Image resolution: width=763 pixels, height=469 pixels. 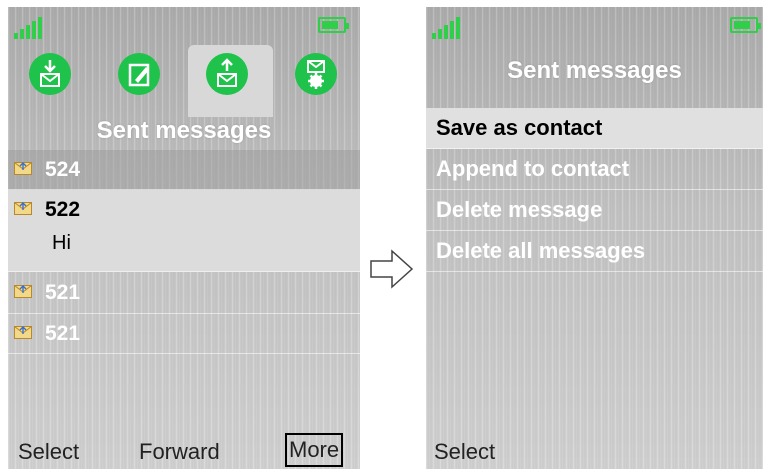 What do you see at coordinates (594, 128) in the screenshot?
I see `menu-item-save-as-contact: Save as contact` at bounding box center [594, 128].